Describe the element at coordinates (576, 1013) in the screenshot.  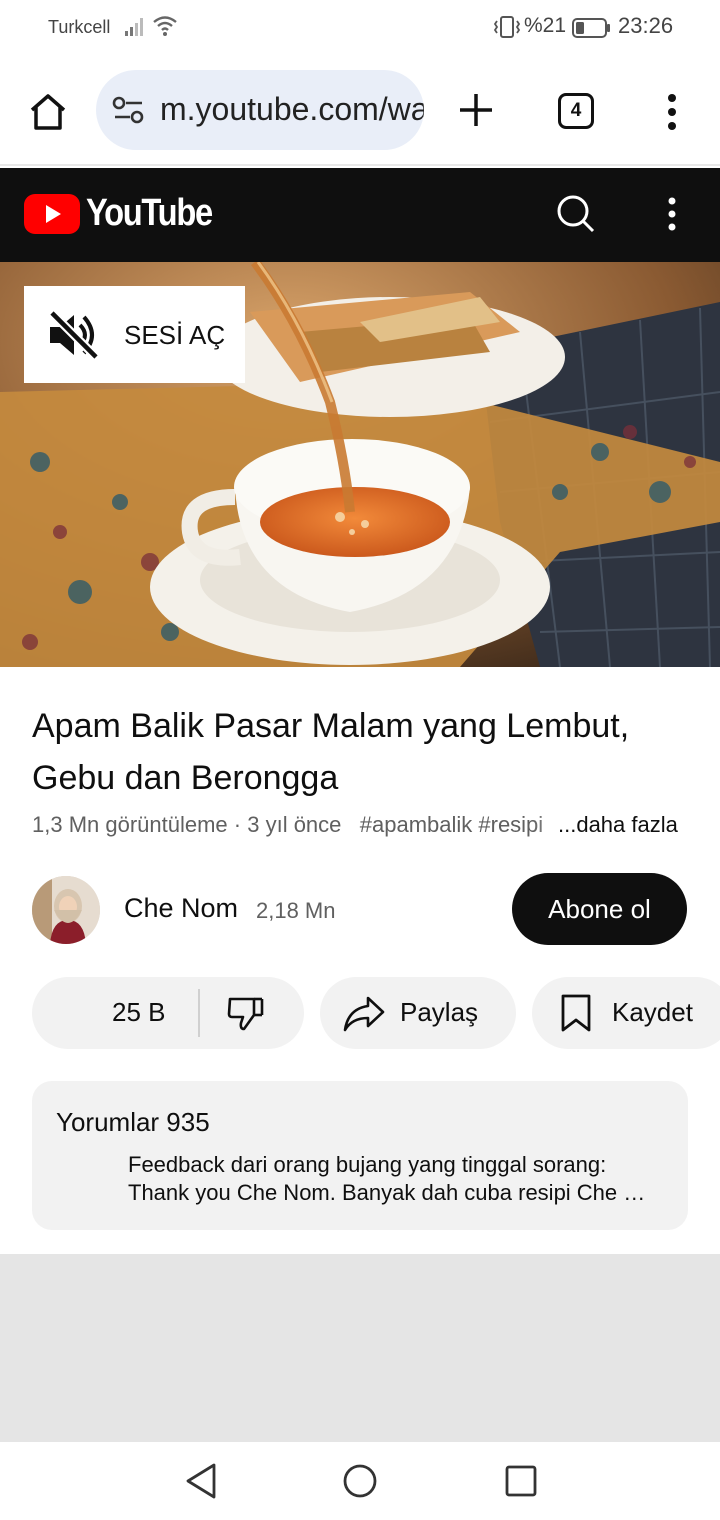
I see `bookmark-icon` at that location.